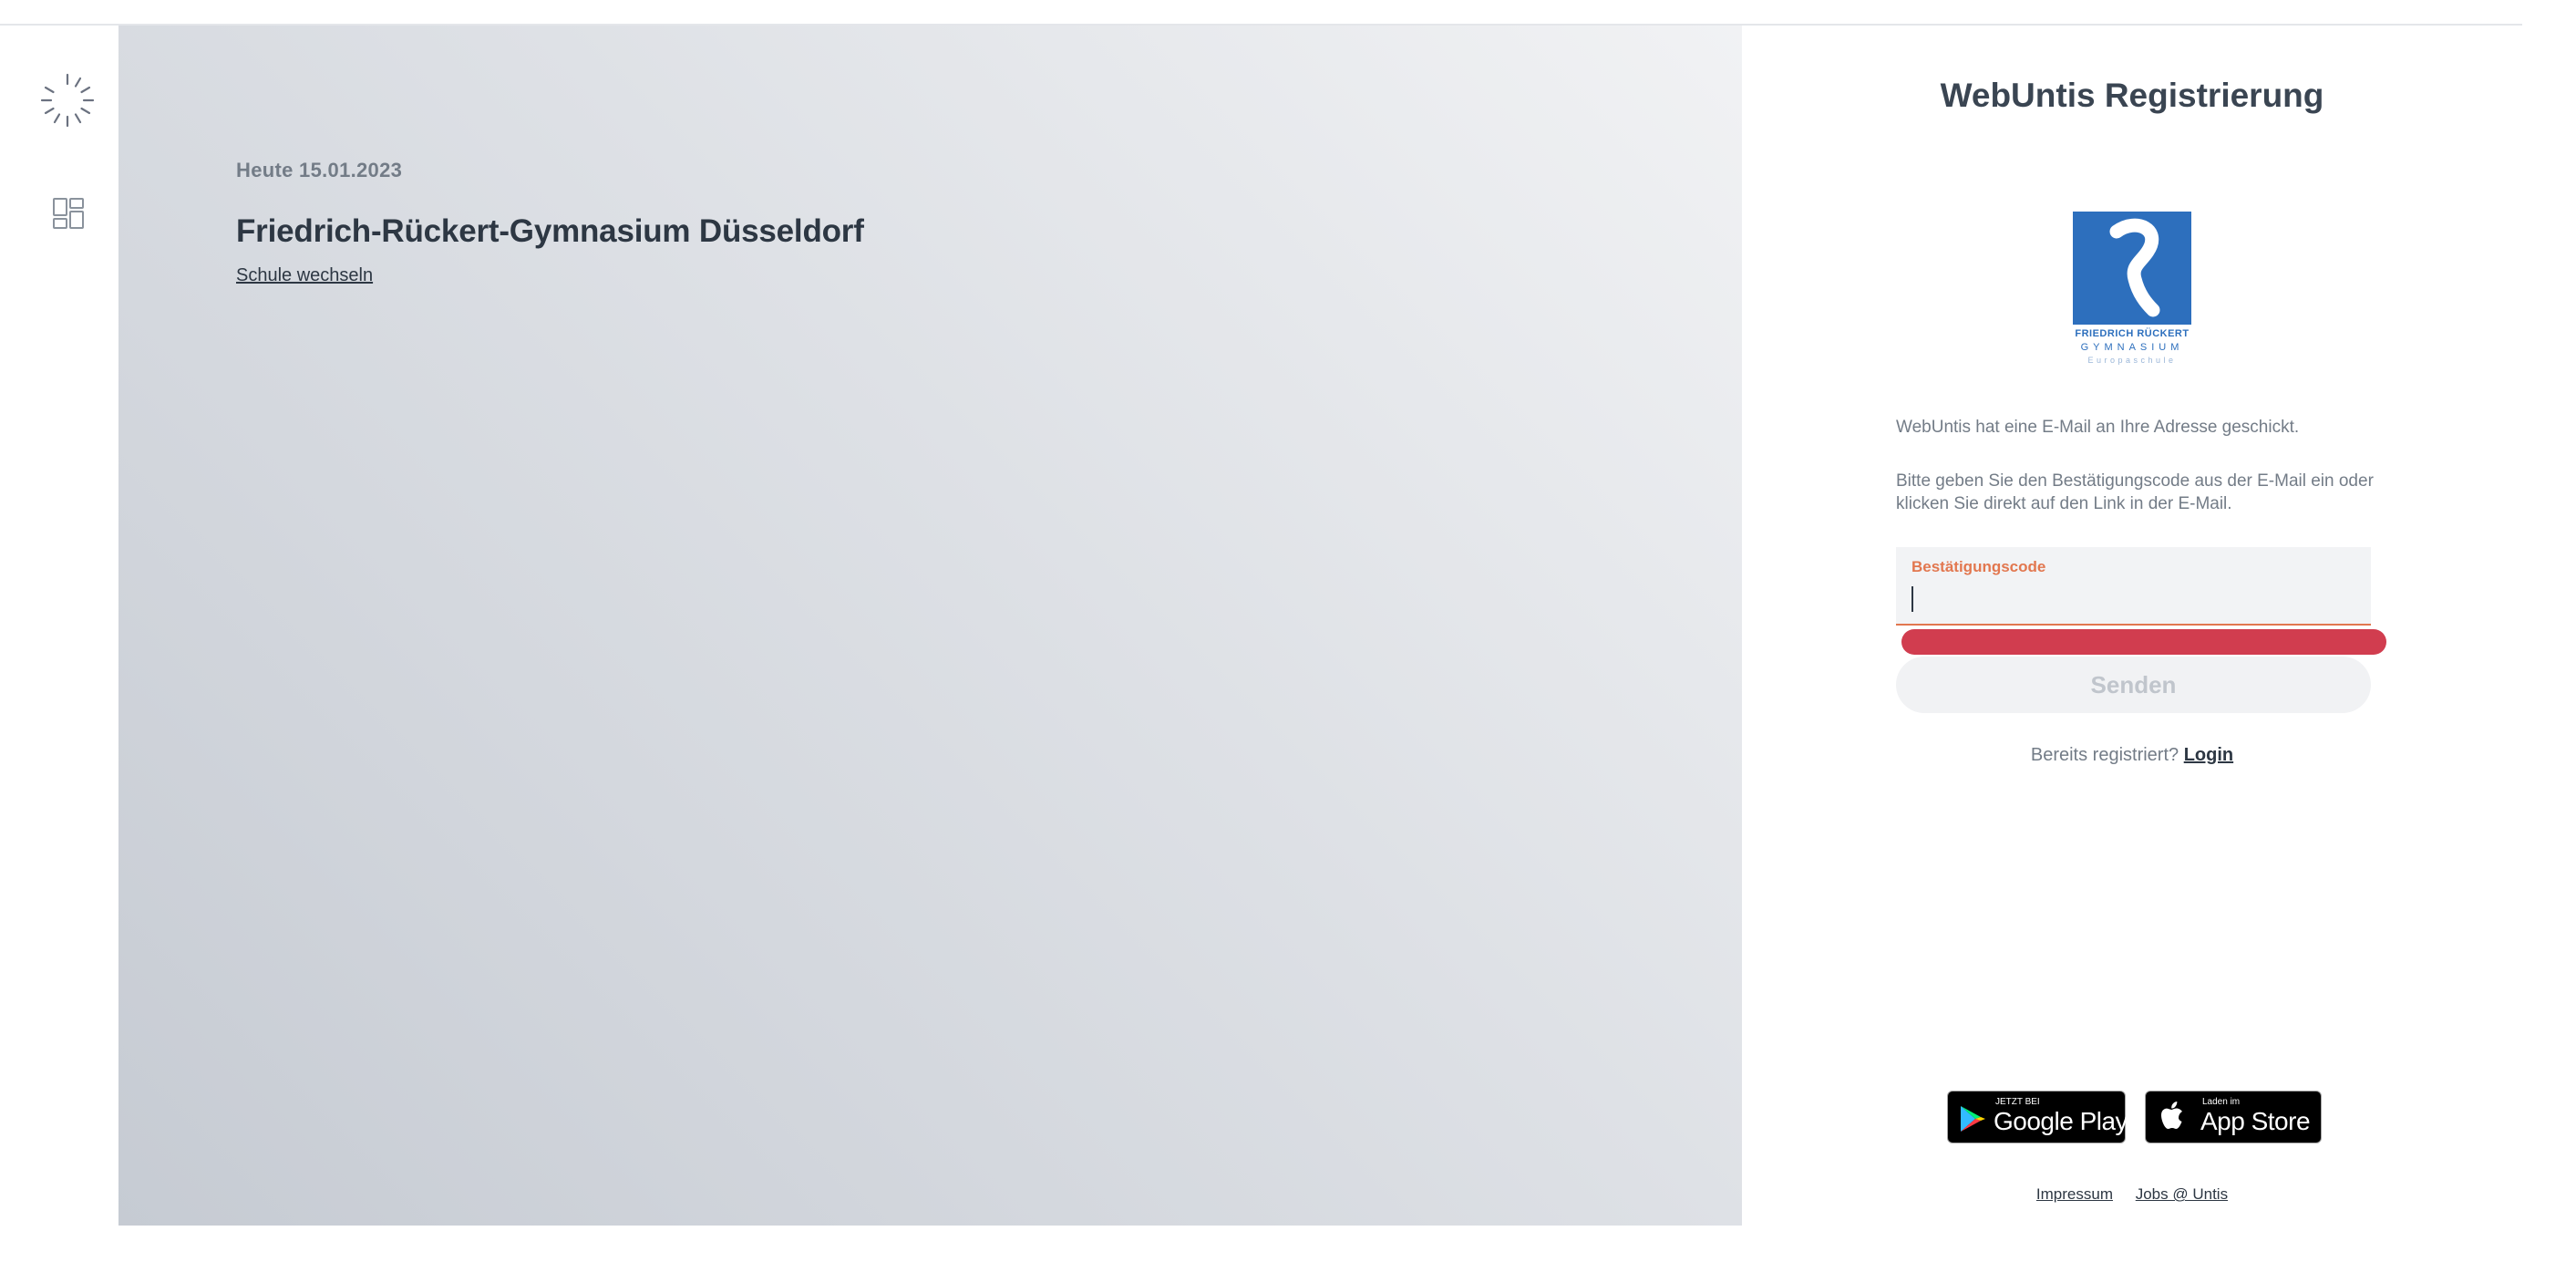 This screenshot has width=2576, height=1262. Describe the element at coordinates (59, 626) in the screenshot. I see `left-rail` at that location.